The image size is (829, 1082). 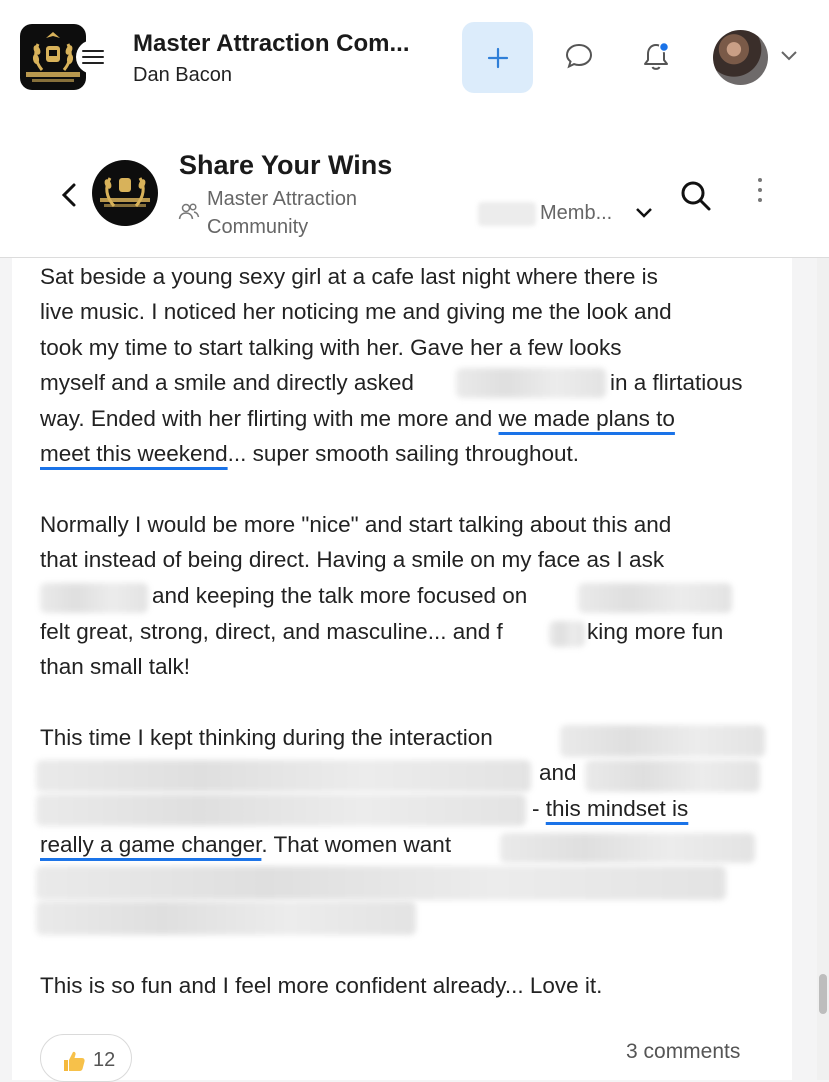 I want to click on user-name: Dan Bacon, so click(x=182, y=75).